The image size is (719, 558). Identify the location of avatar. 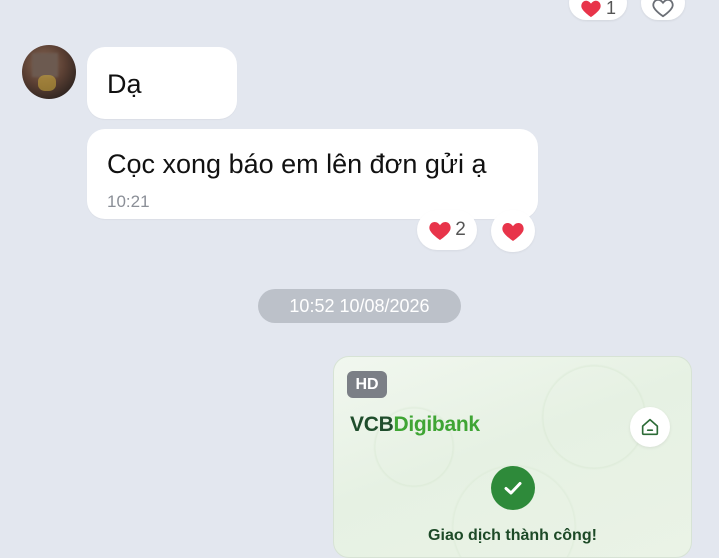
(49, 72).